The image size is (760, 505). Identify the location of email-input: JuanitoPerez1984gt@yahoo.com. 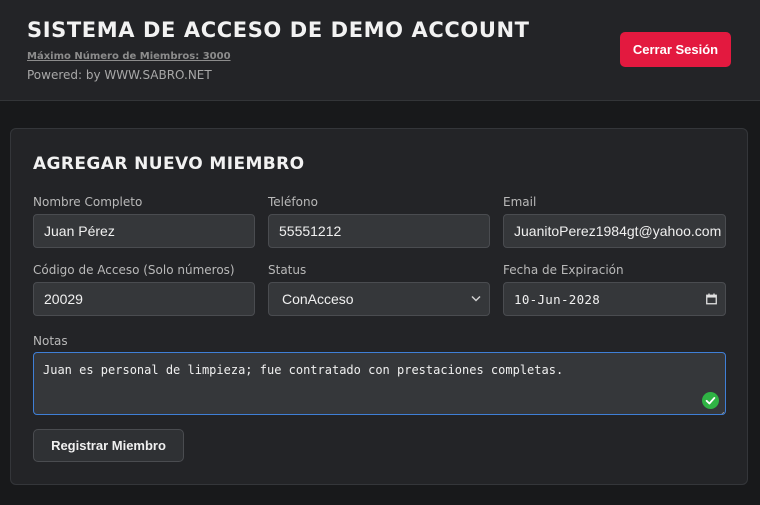
(614, 231).